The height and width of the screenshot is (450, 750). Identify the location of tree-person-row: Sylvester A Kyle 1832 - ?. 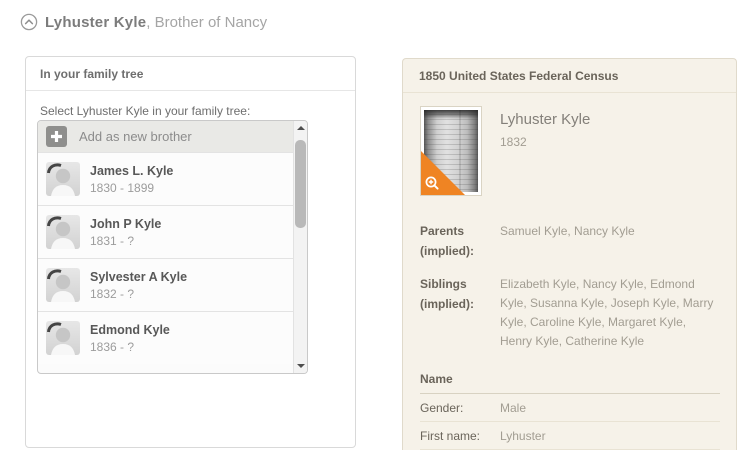
(166, 284).